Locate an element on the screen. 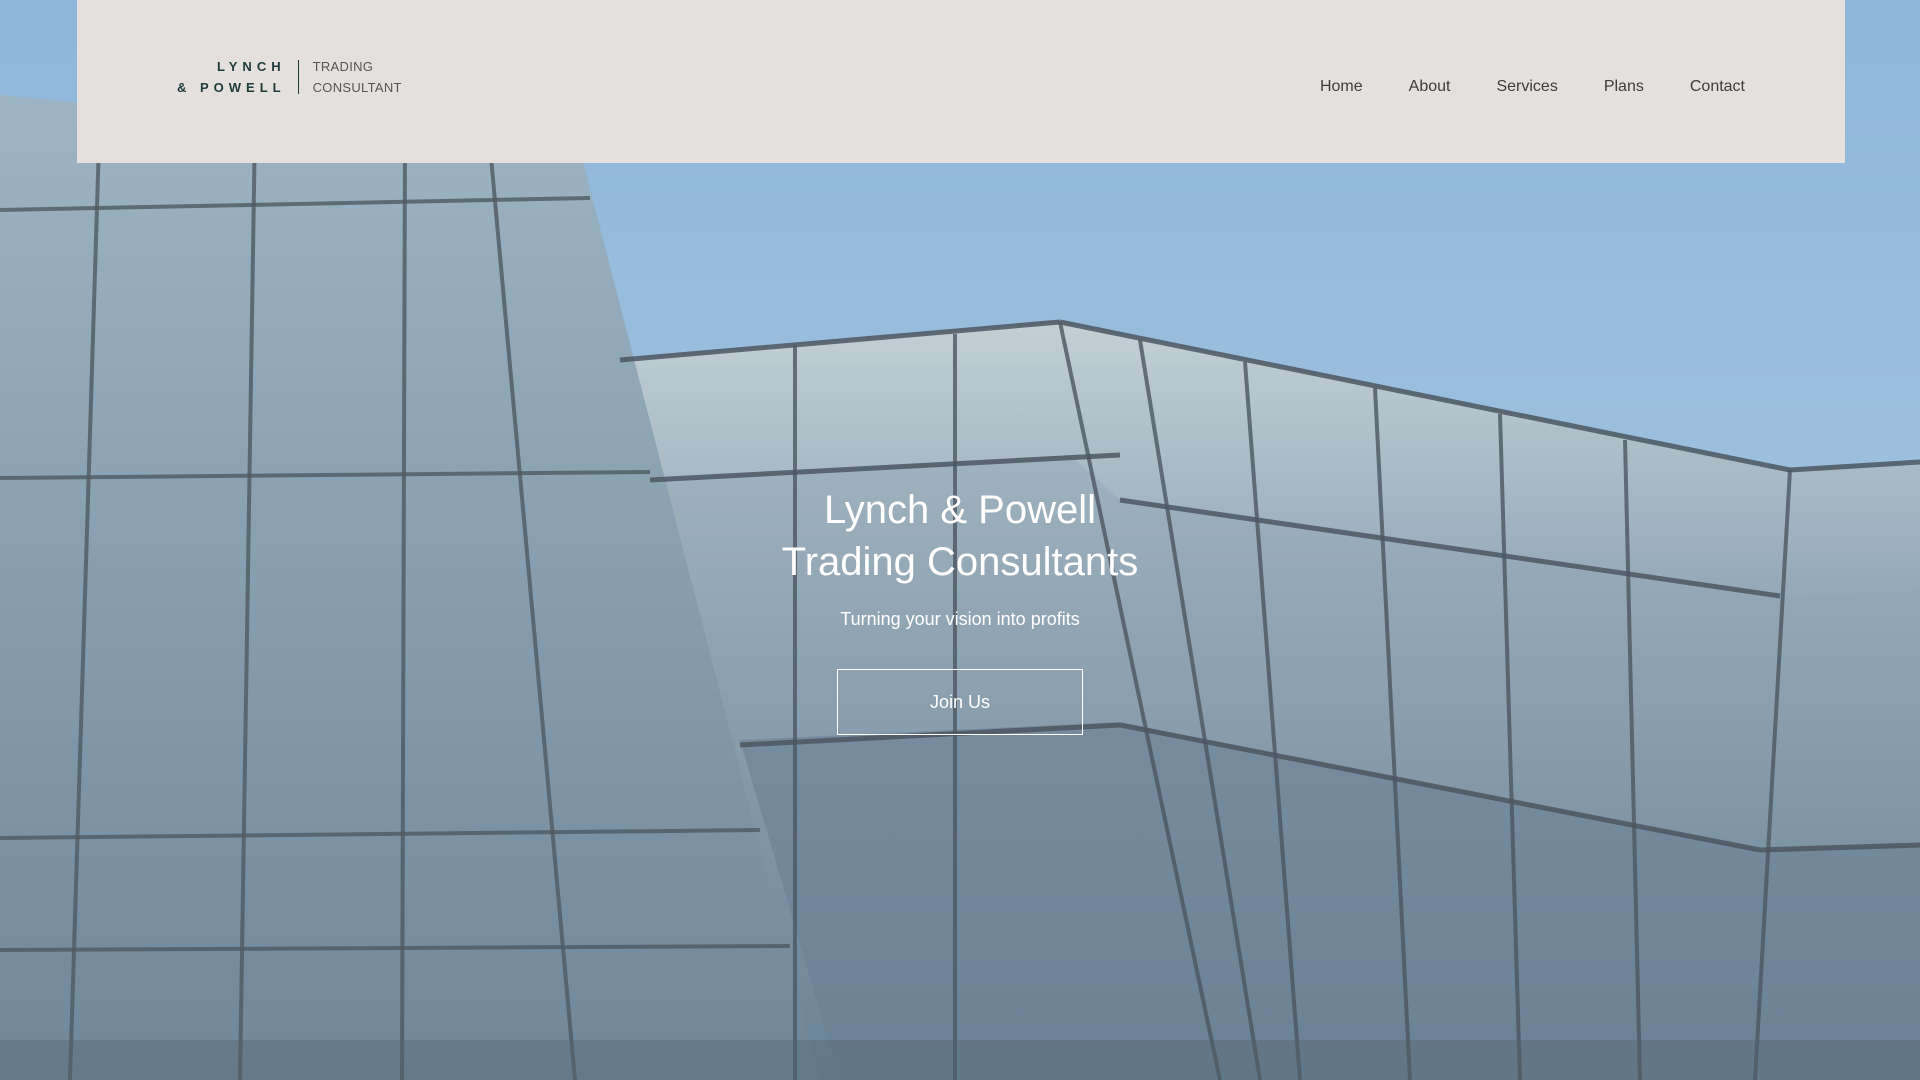 The height and width of the screenshot is (1080, 1920). join-us-button: Join Us is located at coordinates (960, 702).